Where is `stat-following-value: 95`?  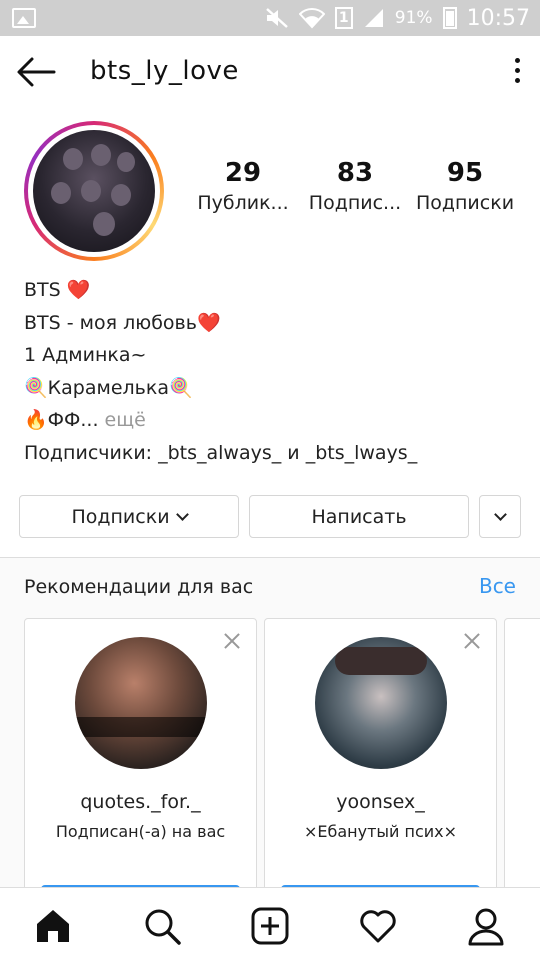 stat-following-value: 95 is located at coordinates (465, 173).